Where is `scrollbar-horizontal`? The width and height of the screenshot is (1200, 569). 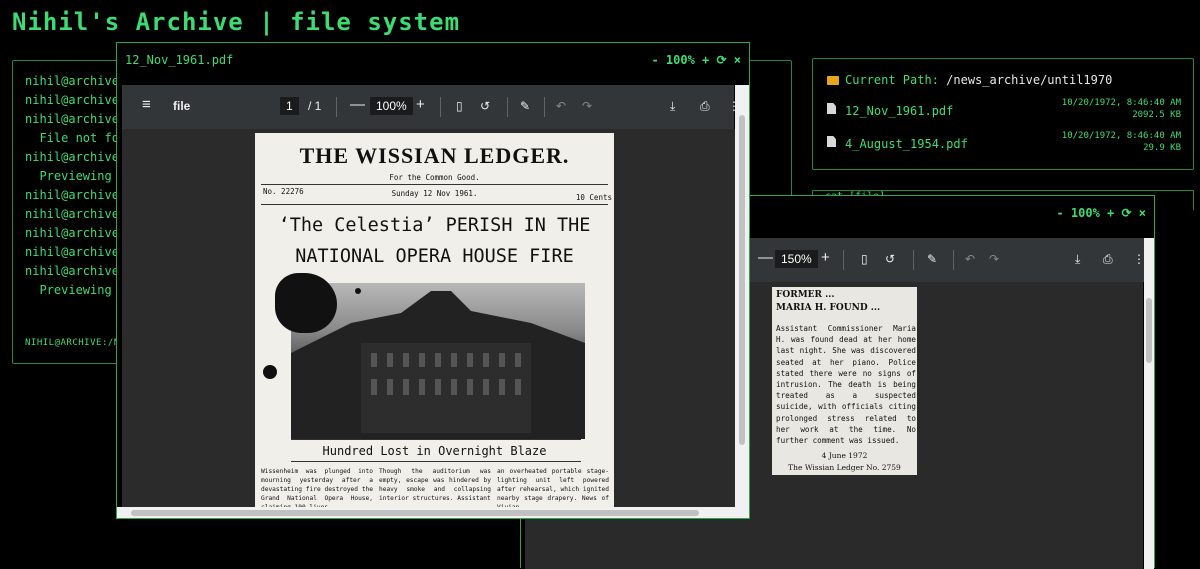
scrollbar-horizontal is located at coordinates (433, 512).